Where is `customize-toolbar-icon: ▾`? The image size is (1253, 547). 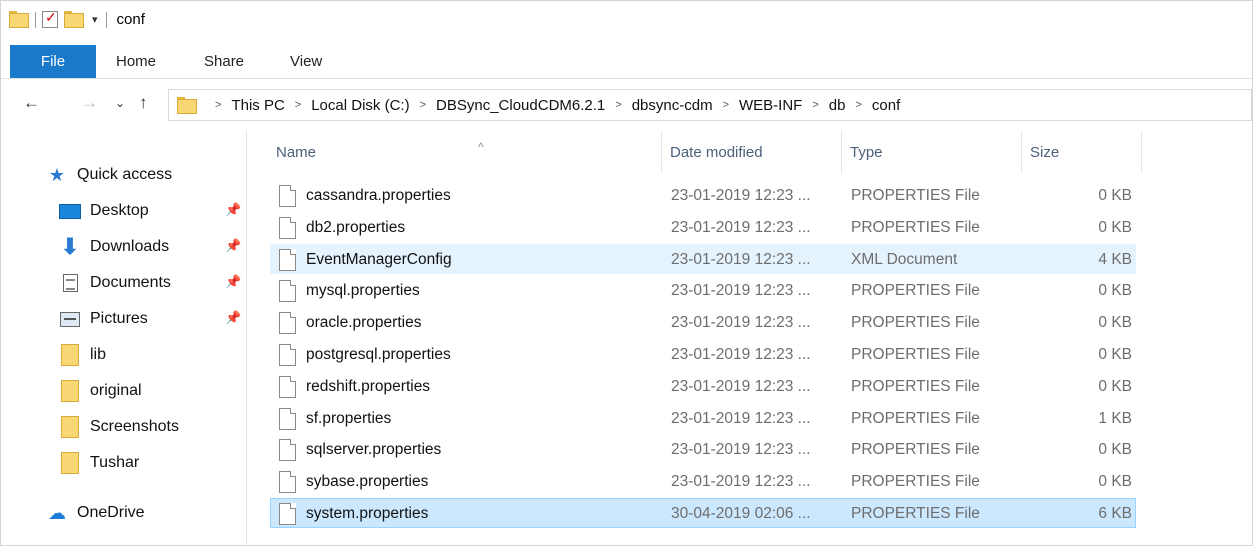
customize-toolbar-icon: ▾ is located at coordinates (95, 19).